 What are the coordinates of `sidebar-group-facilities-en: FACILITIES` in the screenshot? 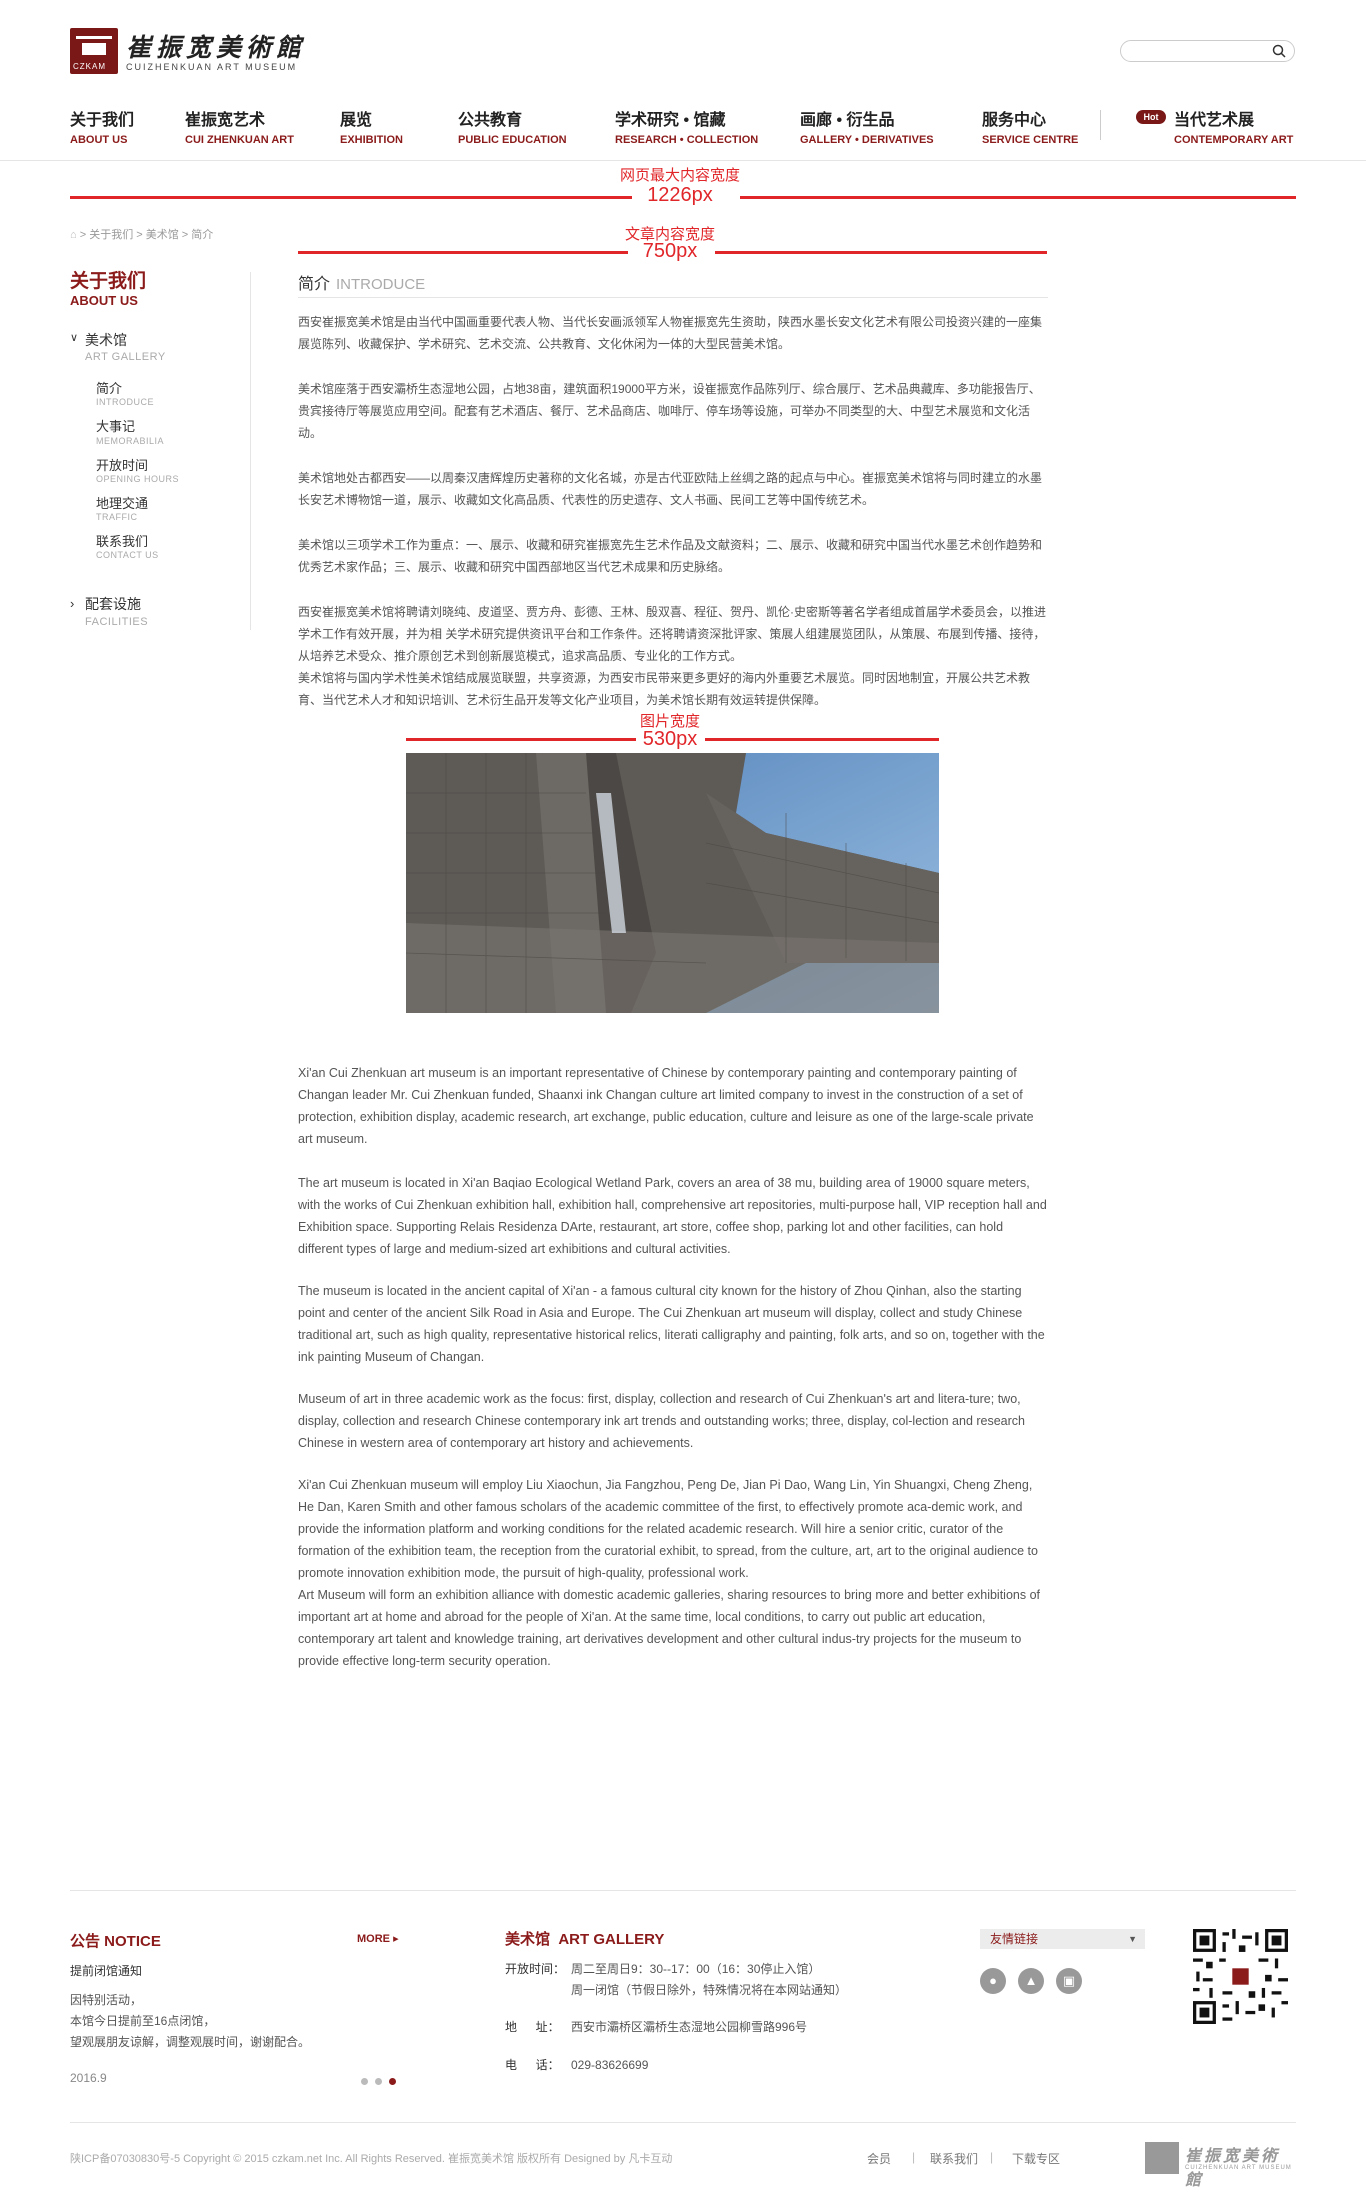 It's located at (117, 622).